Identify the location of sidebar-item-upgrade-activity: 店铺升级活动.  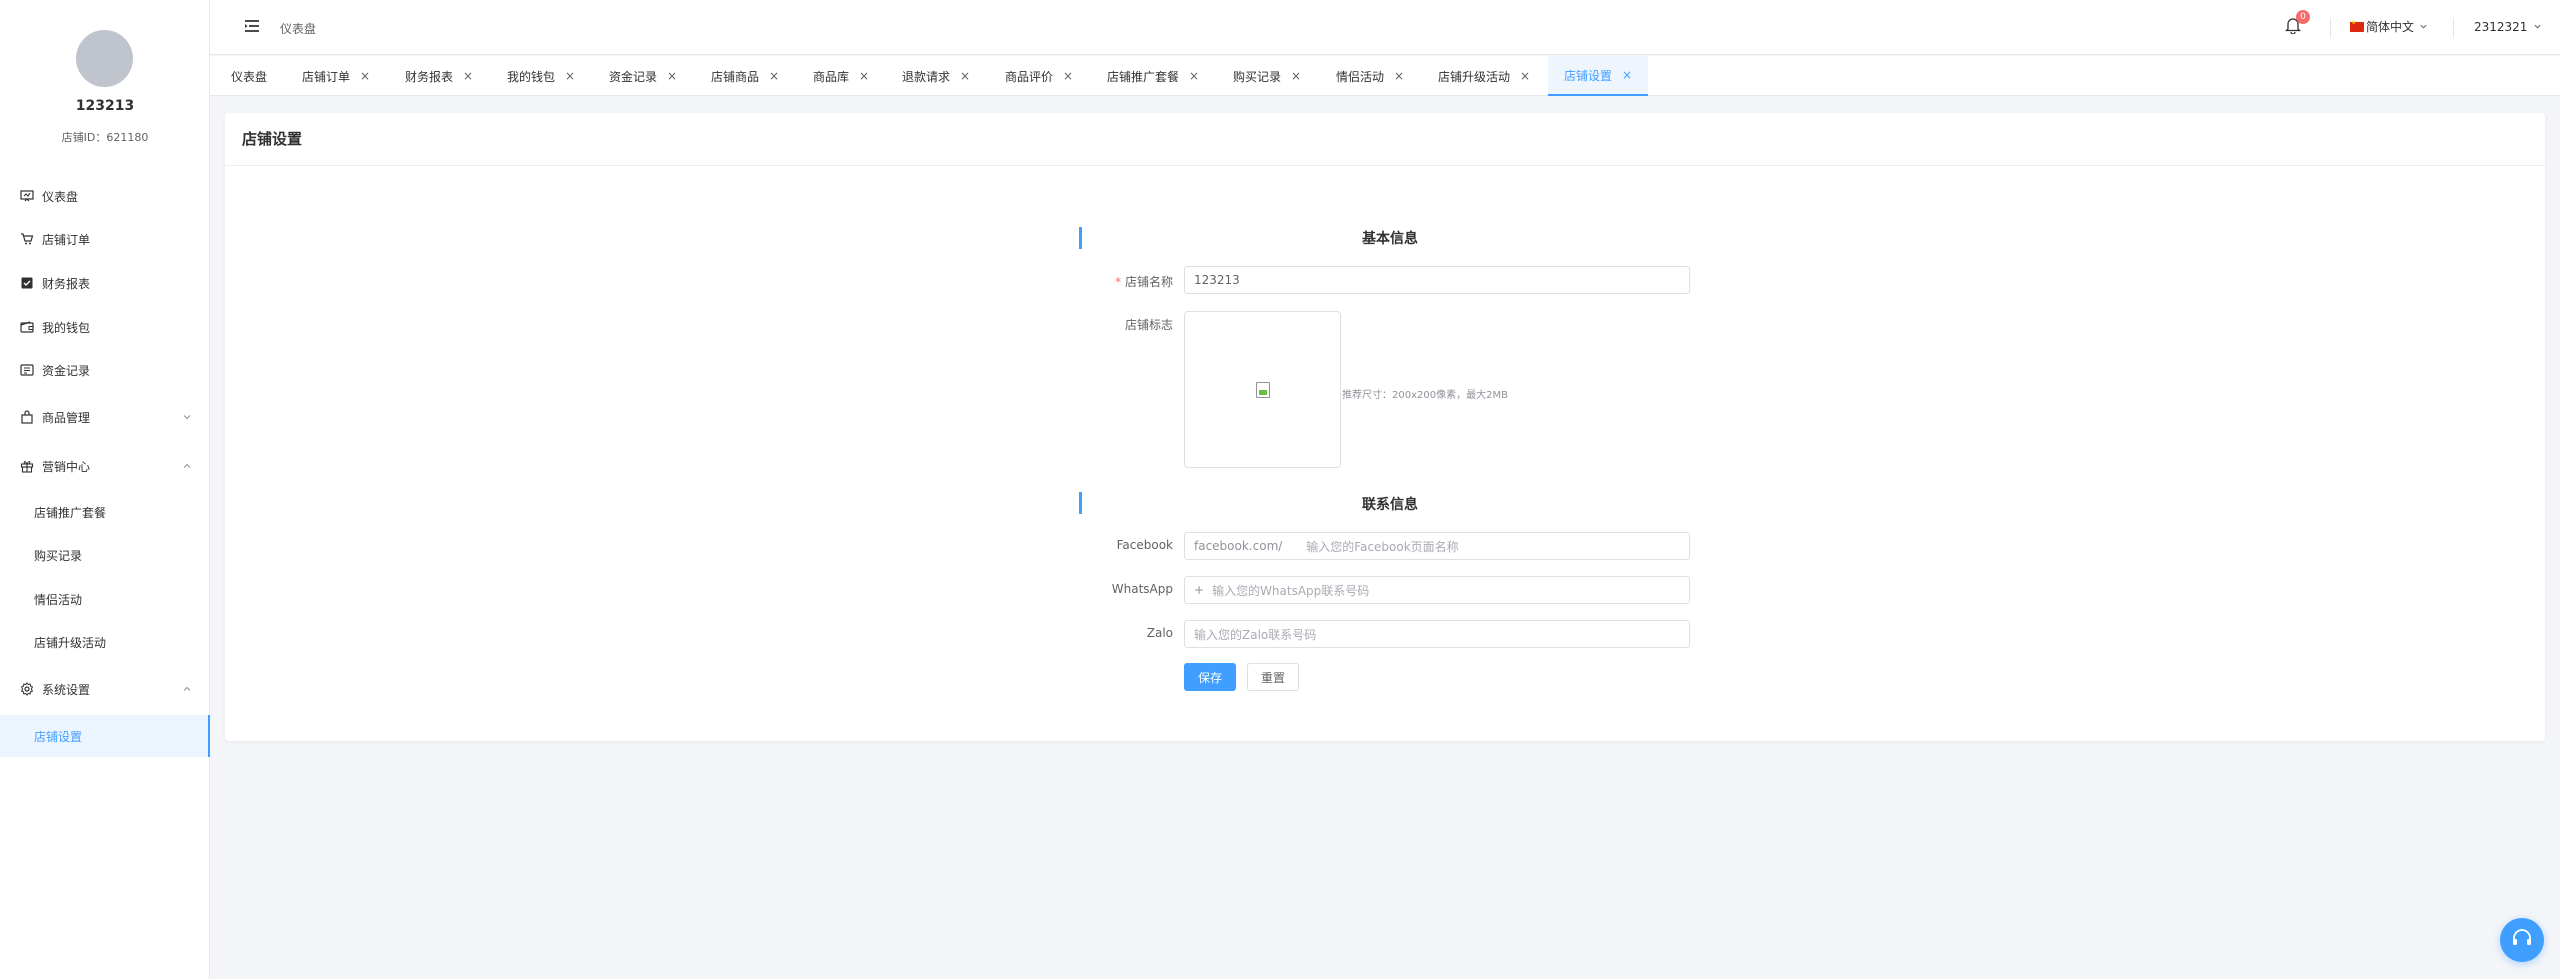
(105, 642).